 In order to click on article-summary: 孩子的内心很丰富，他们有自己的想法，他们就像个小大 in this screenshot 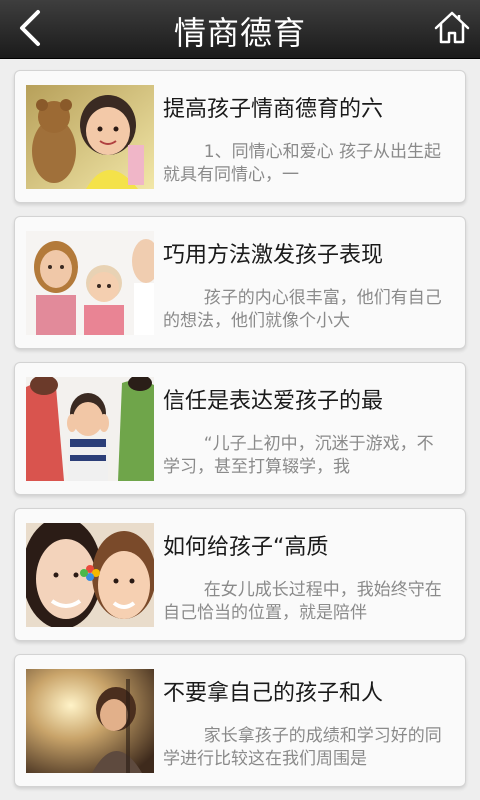, I will do `click(302, 309)`.